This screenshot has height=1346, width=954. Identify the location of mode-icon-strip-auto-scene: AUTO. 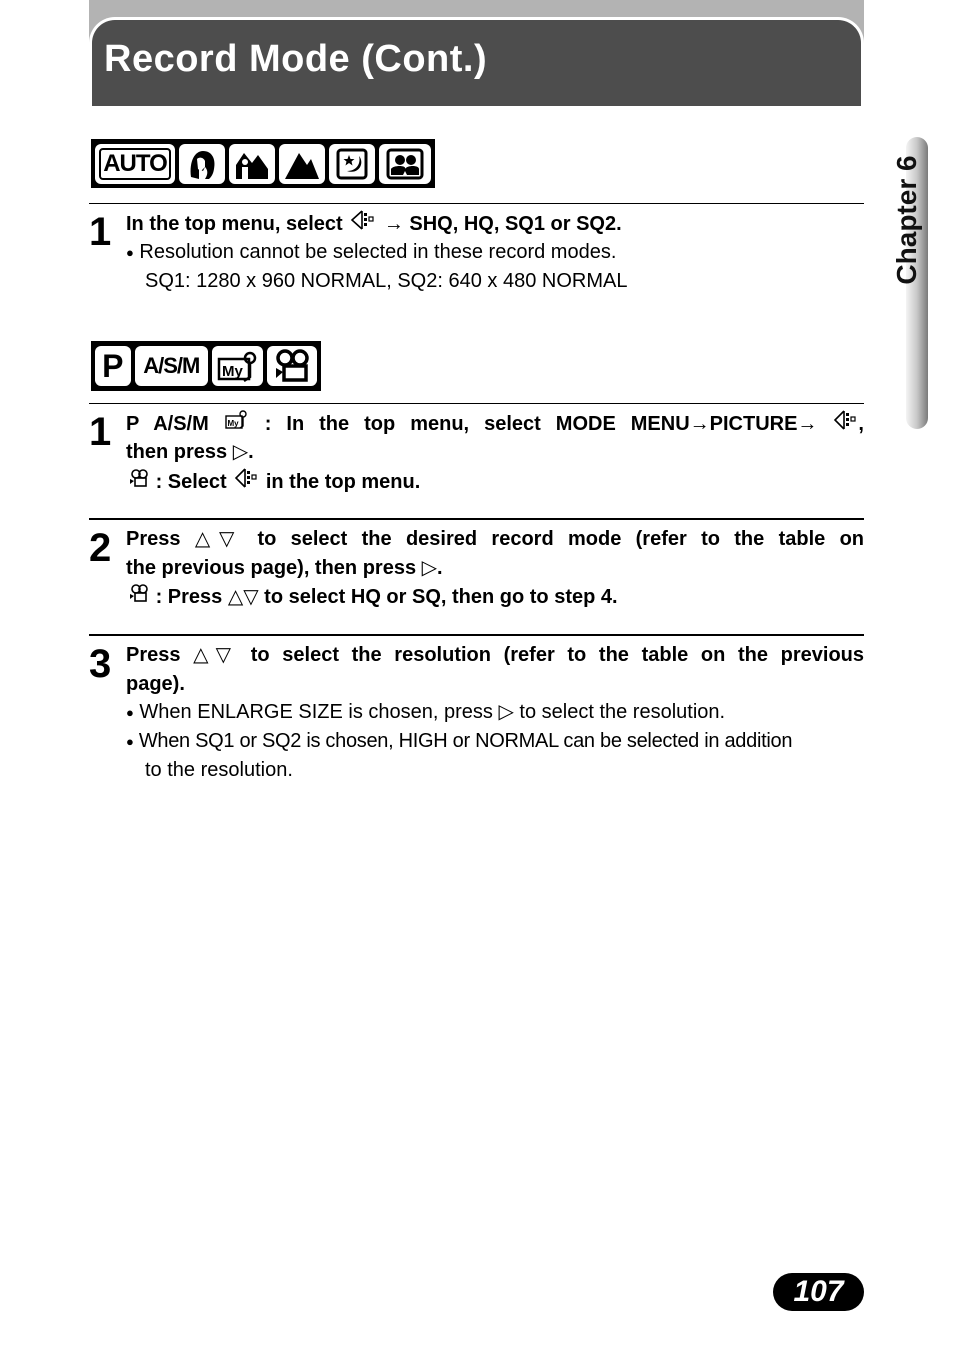
(263, 163).